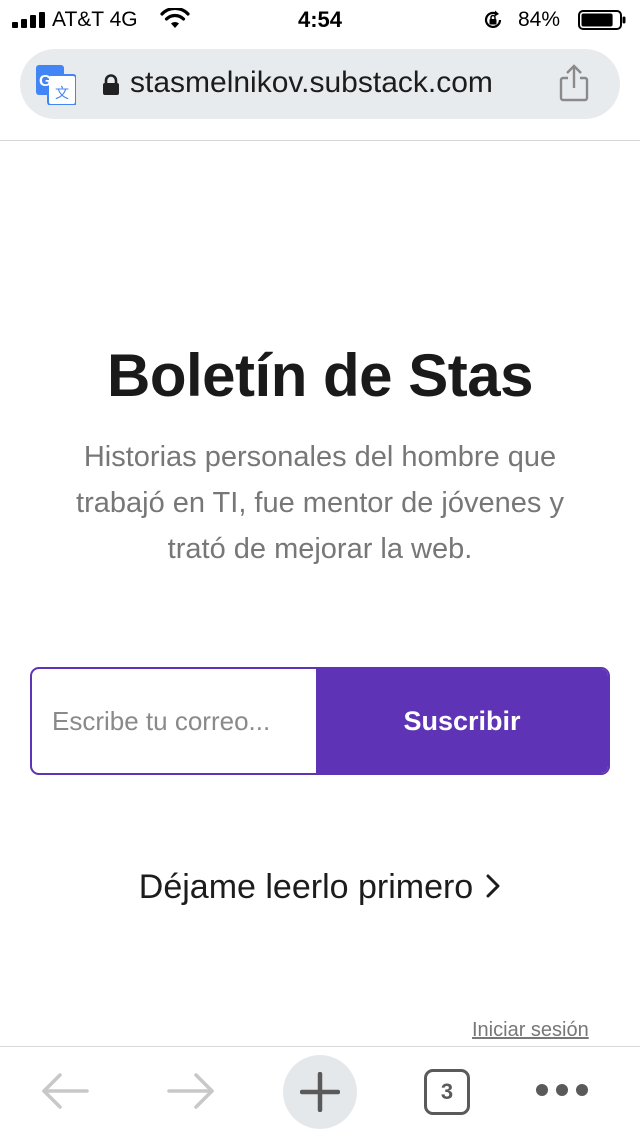 The height and width of the screenshot is (1136, 640). Describe the element at coordinates (530, 1030) in the screenshot. I see `login-link: Iniciar sesión` at that location.